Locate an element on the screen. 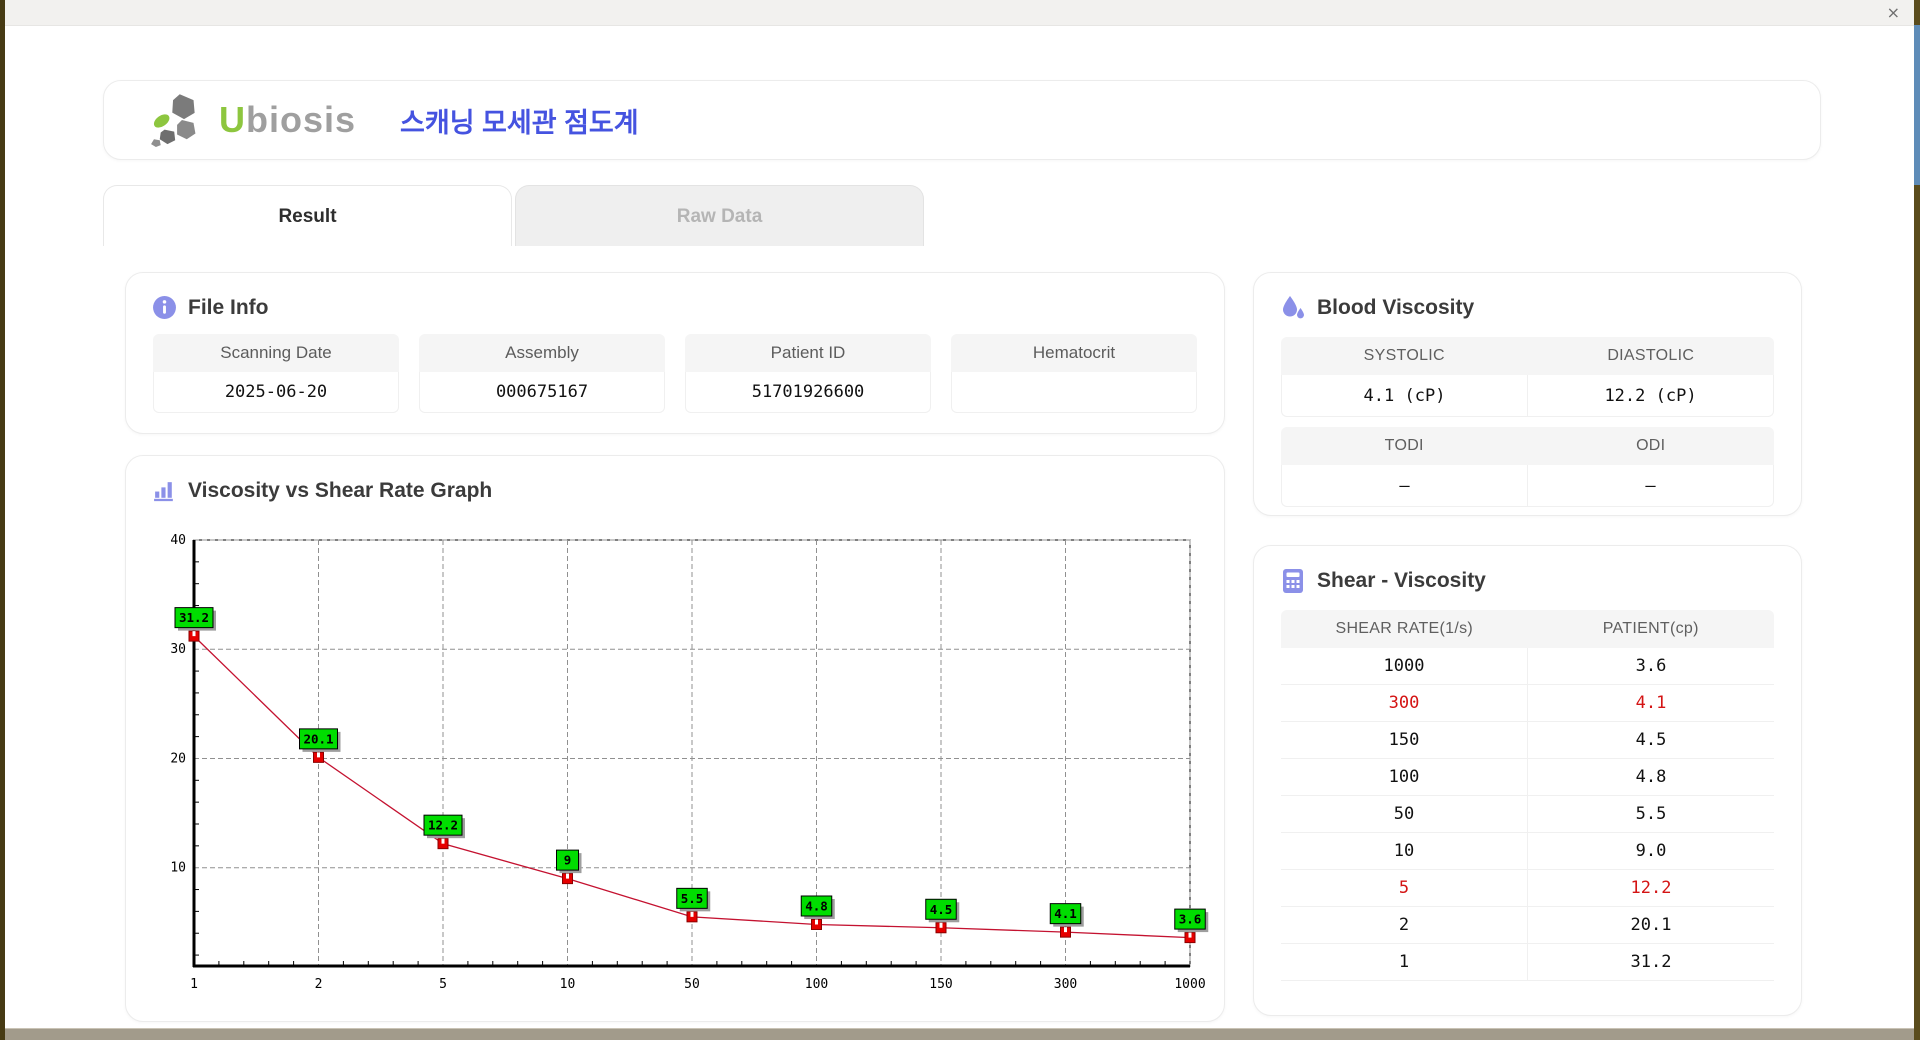 The width and height of the screenshot is (1920, 1040). header-card: Ubiosis 스캐닝 모세관 점도계 is located at coordinates (962, 120).